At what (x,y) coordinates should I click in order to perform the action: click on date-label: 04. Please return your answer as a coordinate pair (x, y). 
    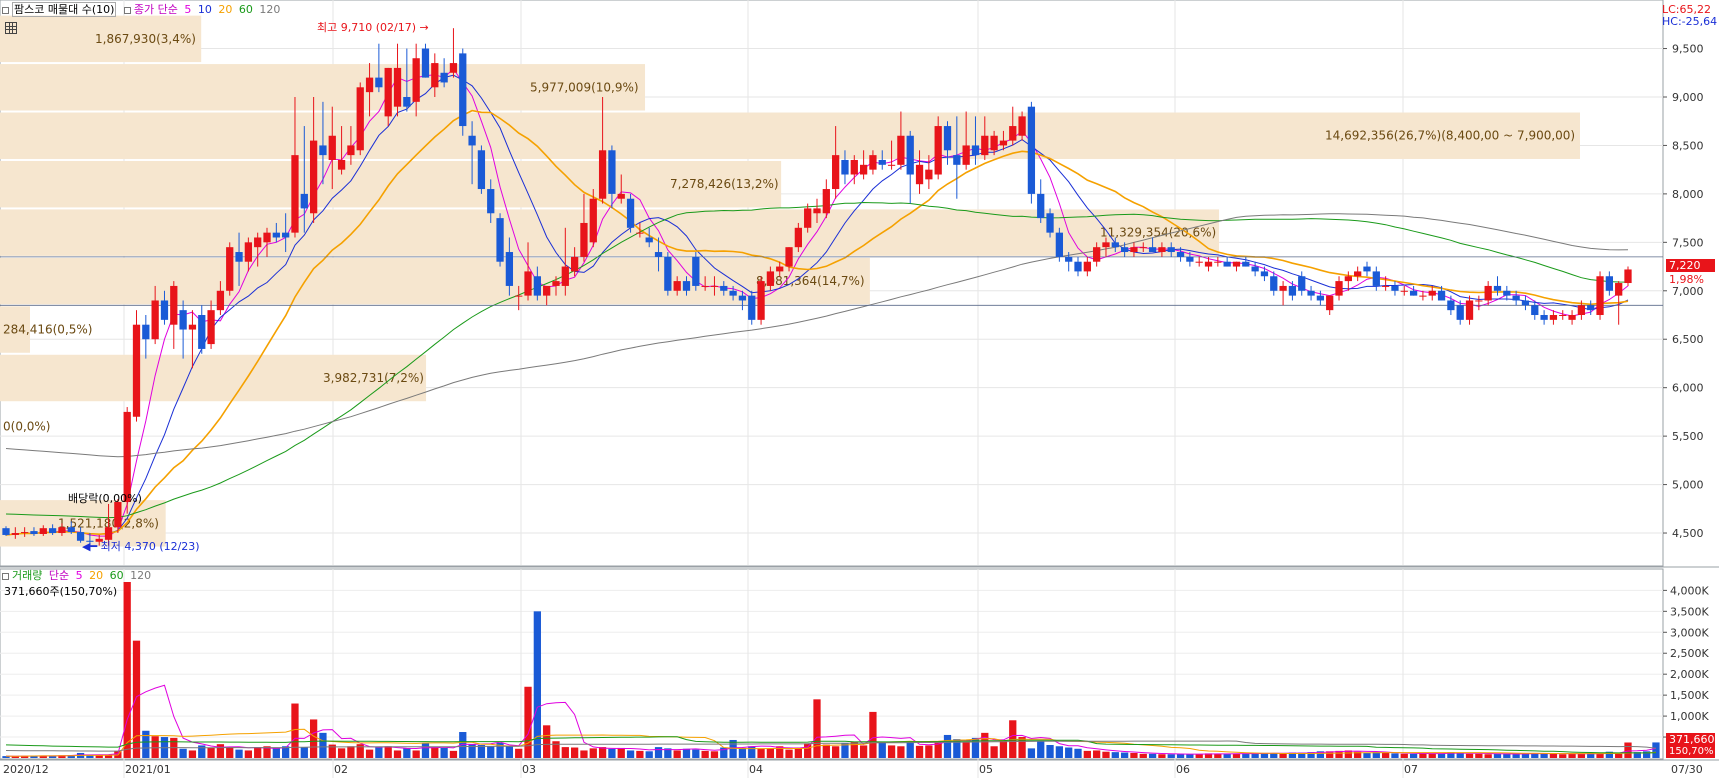
    Looking at the image, I should click on (756, 769).